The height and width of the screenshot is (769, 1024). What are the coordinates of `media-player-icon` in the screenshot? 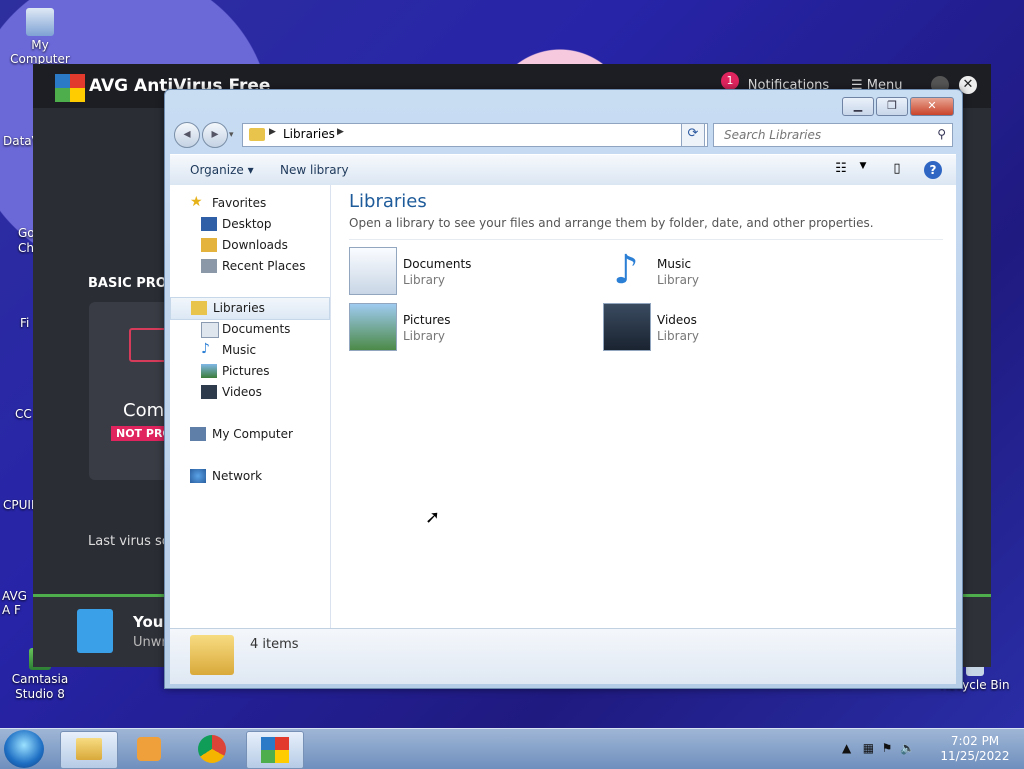 It's located at (149, 749).